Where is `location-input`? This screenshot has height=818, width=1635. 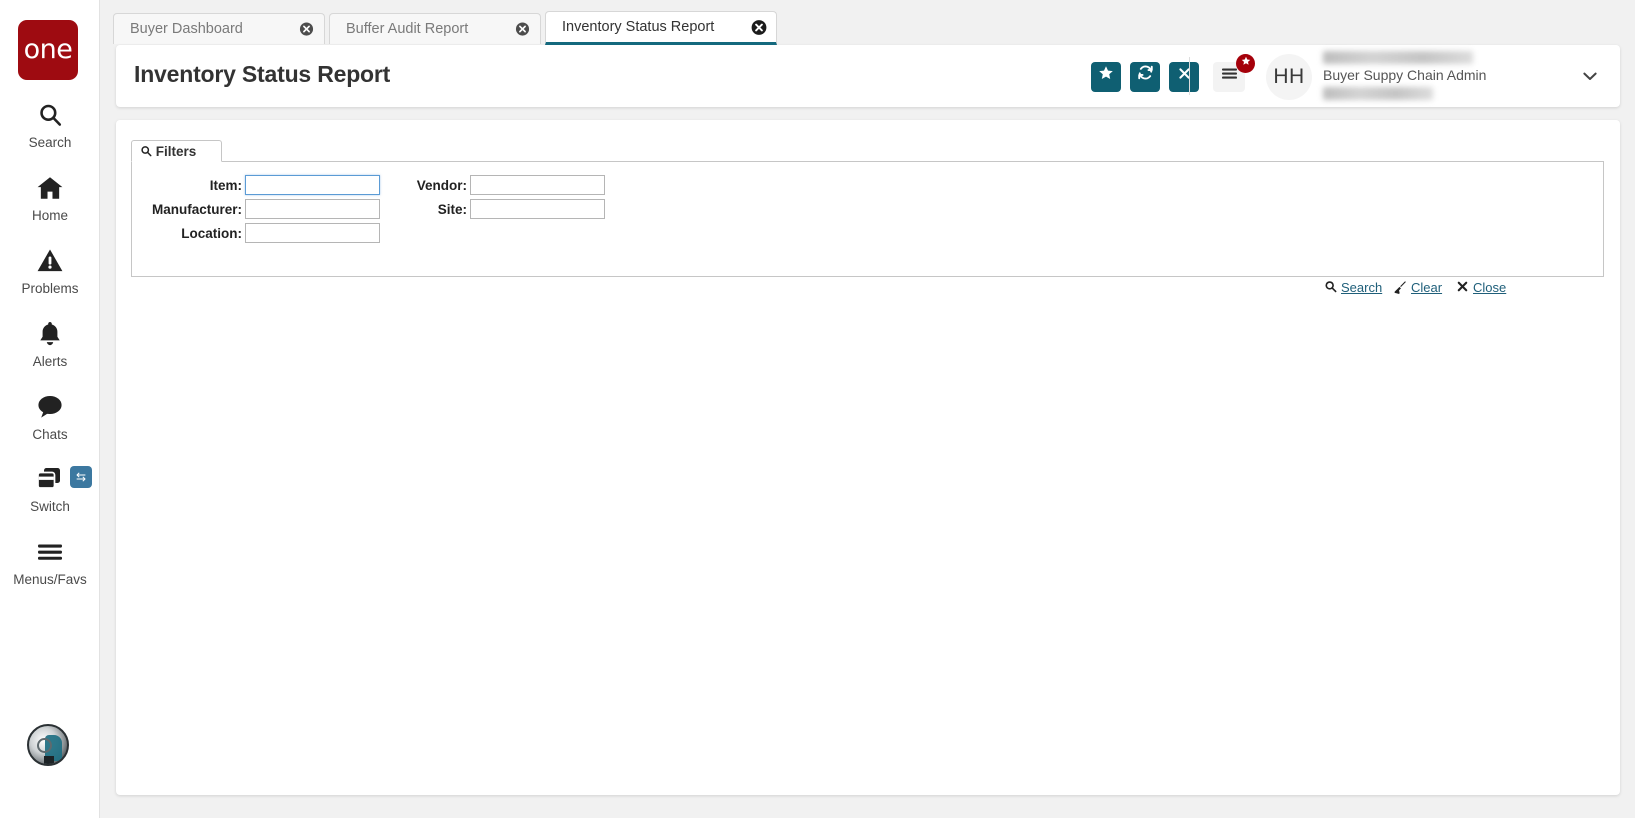
location-input is located at coordinates (312, 233).